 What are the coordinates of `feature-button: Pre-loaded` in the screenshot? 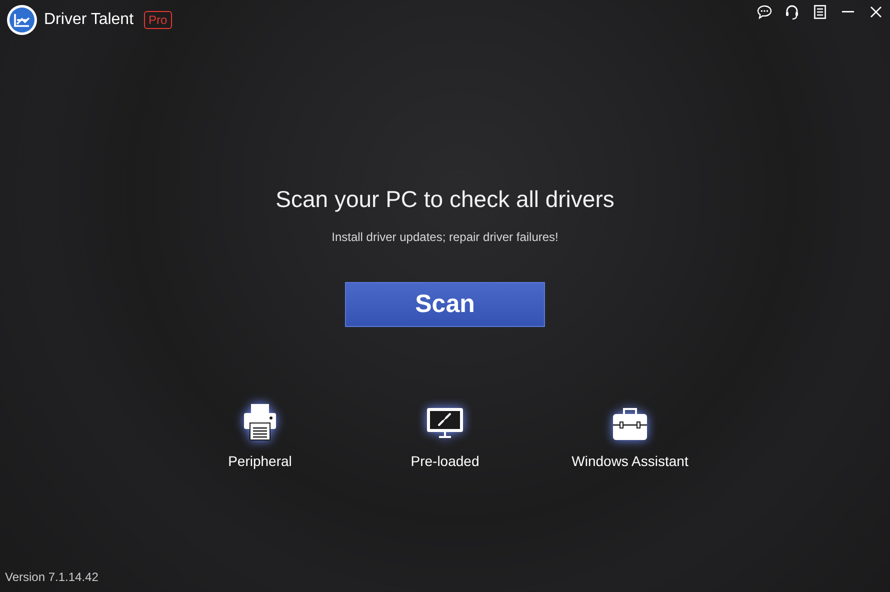 It's located at (445, 436).